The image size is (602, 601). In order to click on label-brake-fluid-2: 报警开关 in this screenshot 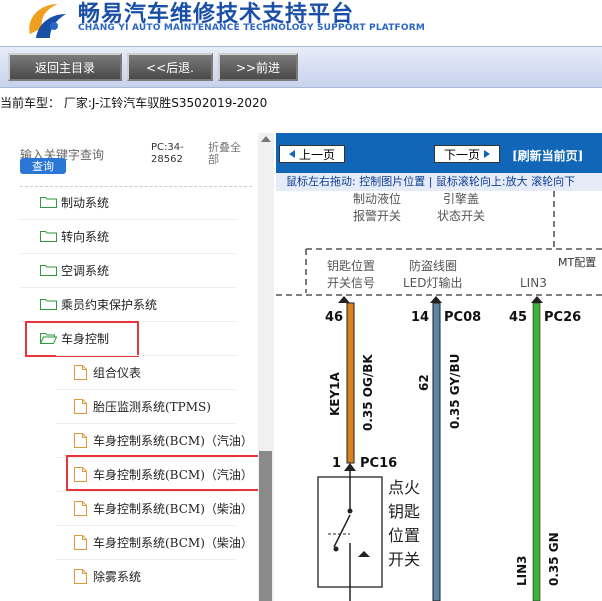, I will do `click(377, 215)`.